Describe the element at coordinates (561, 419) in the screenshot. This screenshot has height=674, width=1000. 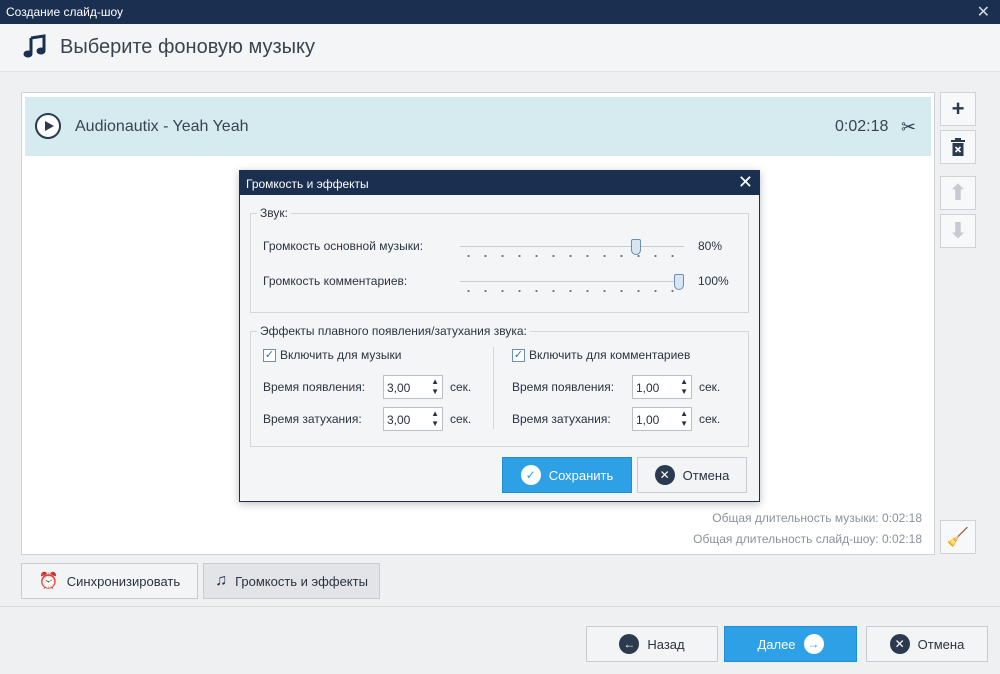
I see `comments-fadeout-label: Время затухания:` at that location.